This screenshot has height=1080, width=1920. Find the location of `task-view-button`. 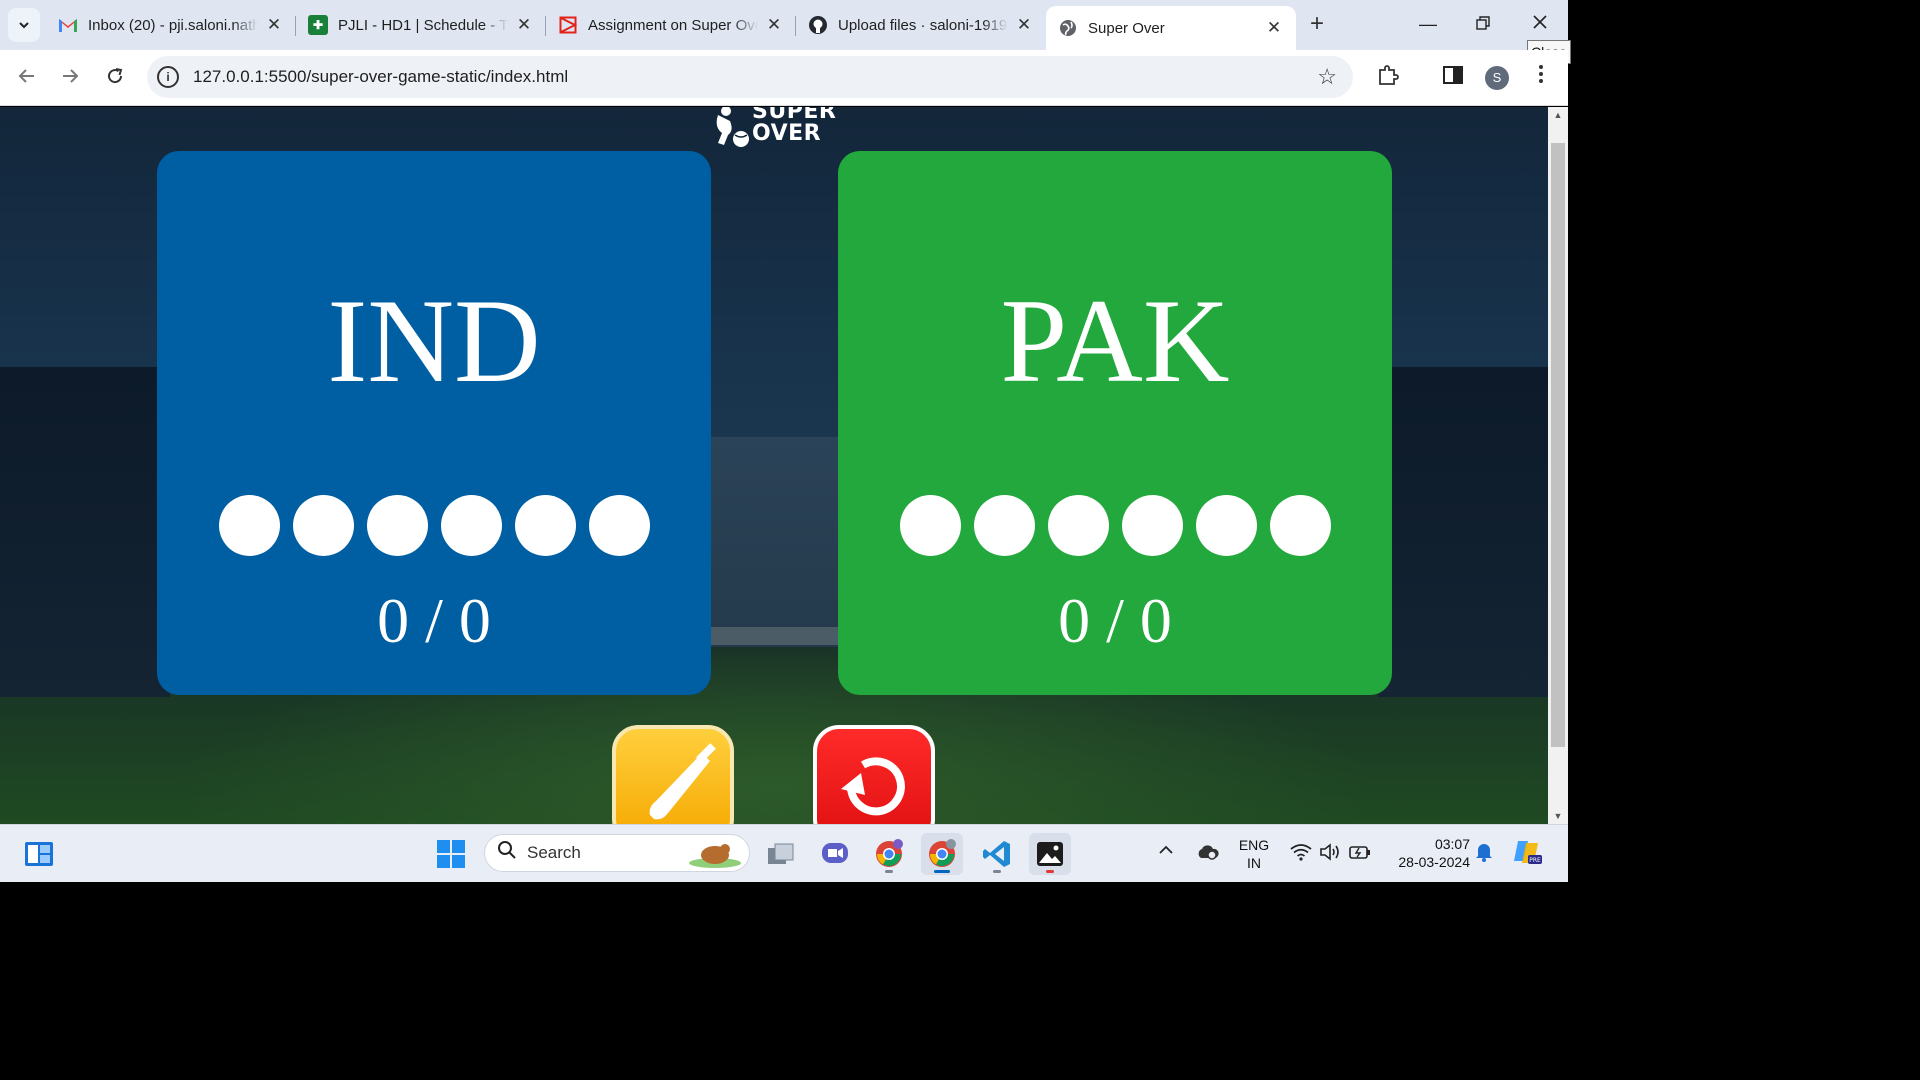

task-view-button is located at coordinates (781, 854).